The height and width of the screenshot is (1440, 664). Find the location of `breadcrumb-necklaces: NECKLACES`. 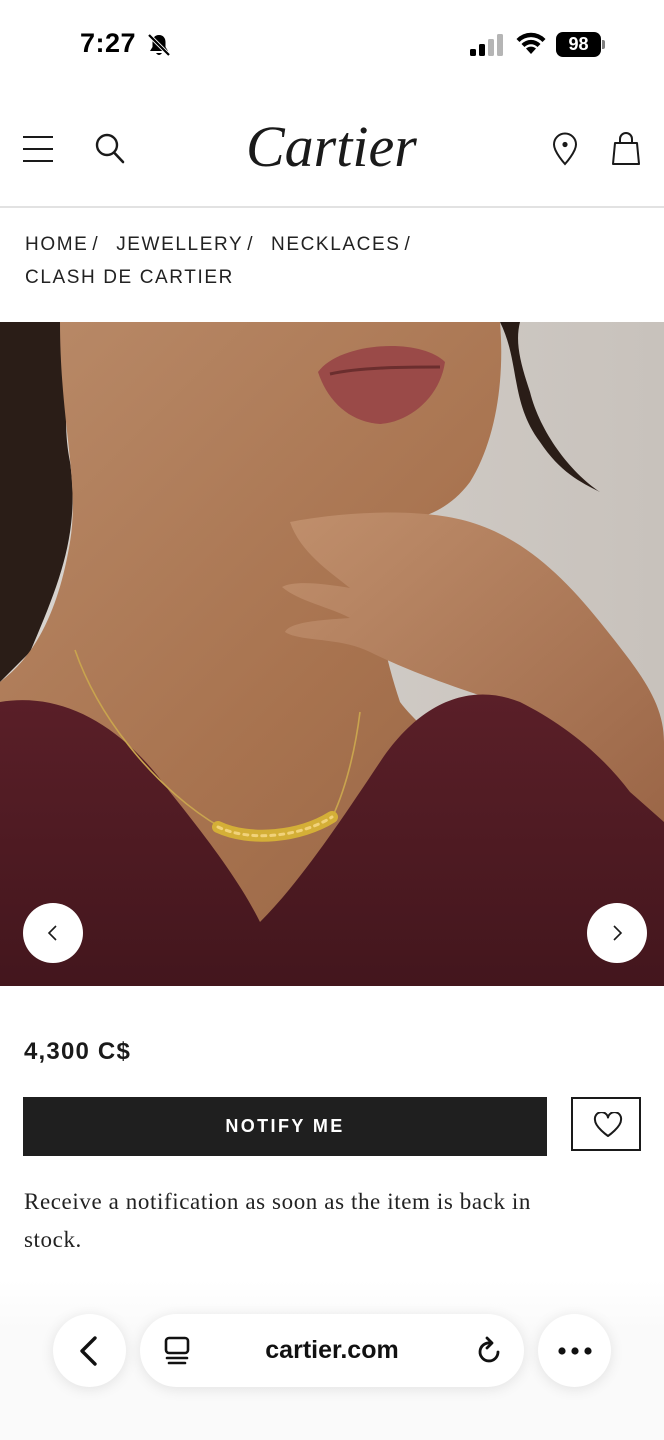

breadcrumb-necklaces: NECKLACES is located at coordinates (336, 244).